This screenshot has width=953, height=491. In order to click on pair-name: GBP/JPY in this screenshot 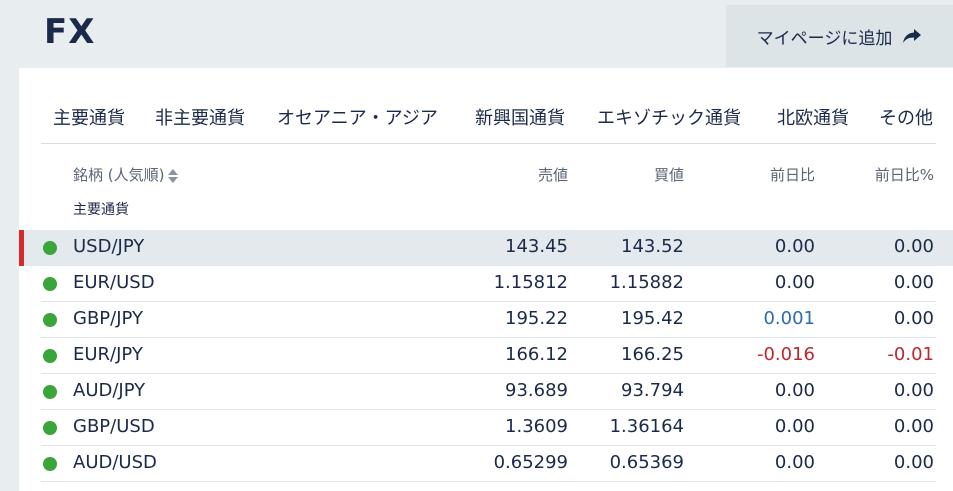, I will do `click(108, 318)`.